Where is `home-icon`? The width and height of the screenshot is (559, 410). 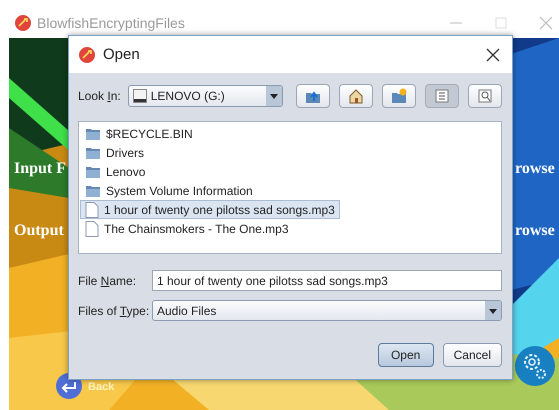
home-icon is located at coordinates (356, 96).